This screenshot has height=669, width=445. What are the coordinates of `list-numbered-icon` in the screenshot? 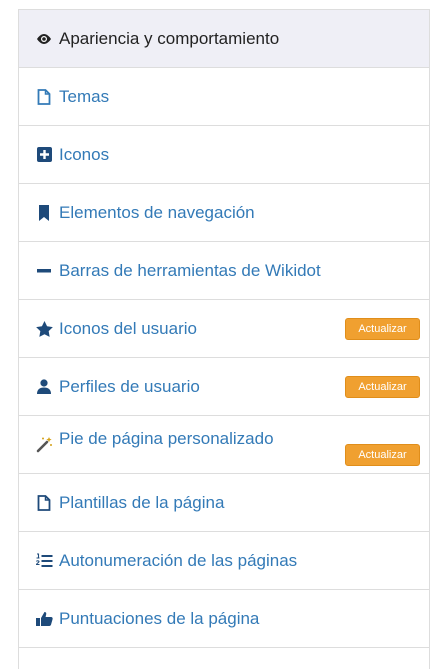 It's located at (44, 561).